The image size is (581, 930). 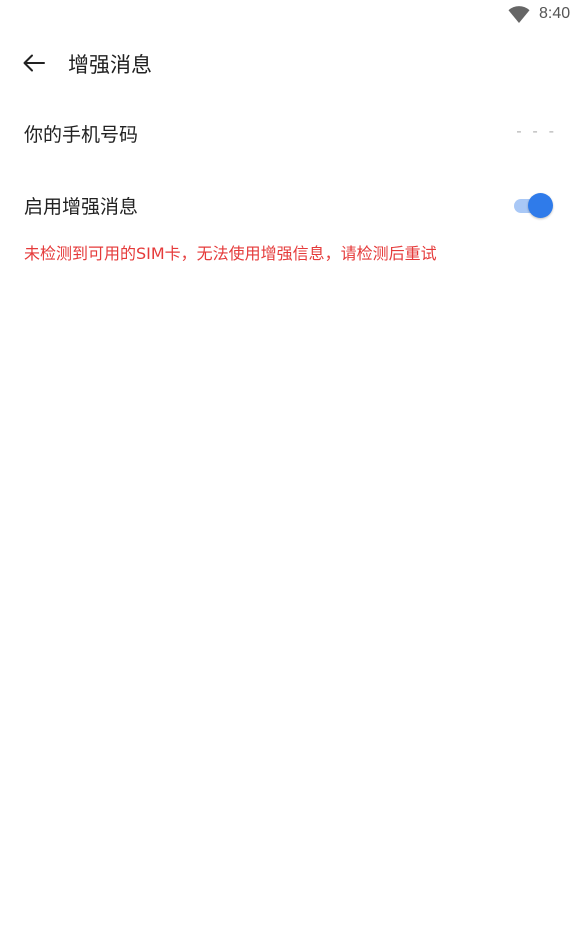 I want to click on sim-error-message: 未检测到可用的SIM卡，无法使用增强信息，请检测后重试, so click(x=230, y=253).